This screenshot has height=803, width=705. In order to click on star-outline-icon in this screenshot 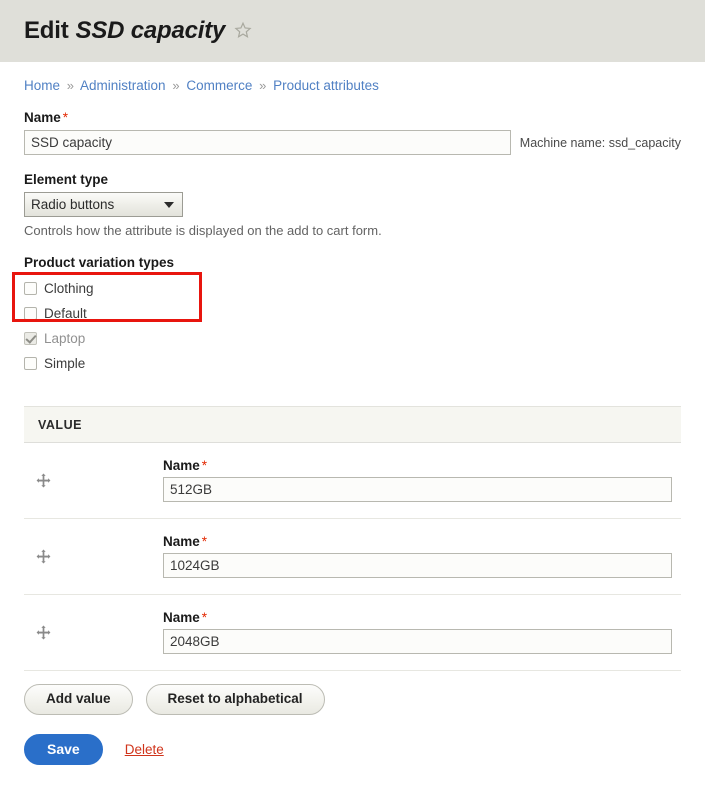, I will do `click(243, 32)`.